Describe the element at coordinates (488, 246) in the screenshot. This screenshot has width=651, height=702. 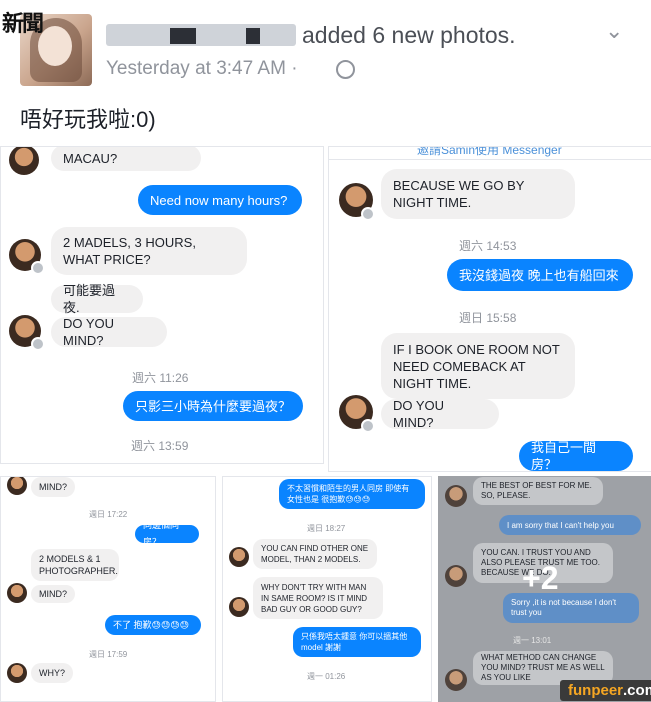
I see `timestamp: 週六 14:53` at that location.